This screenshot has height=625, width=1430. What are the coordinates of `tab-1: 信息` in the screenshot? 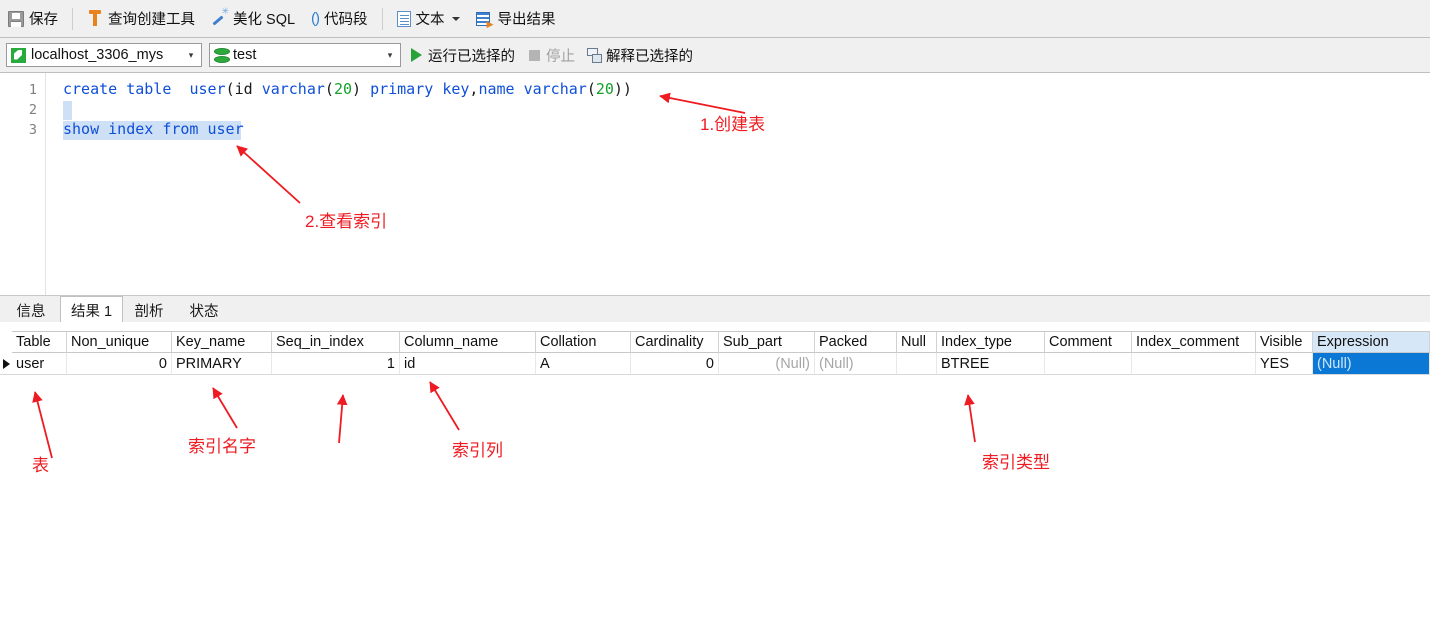 It's located at (31, 310).